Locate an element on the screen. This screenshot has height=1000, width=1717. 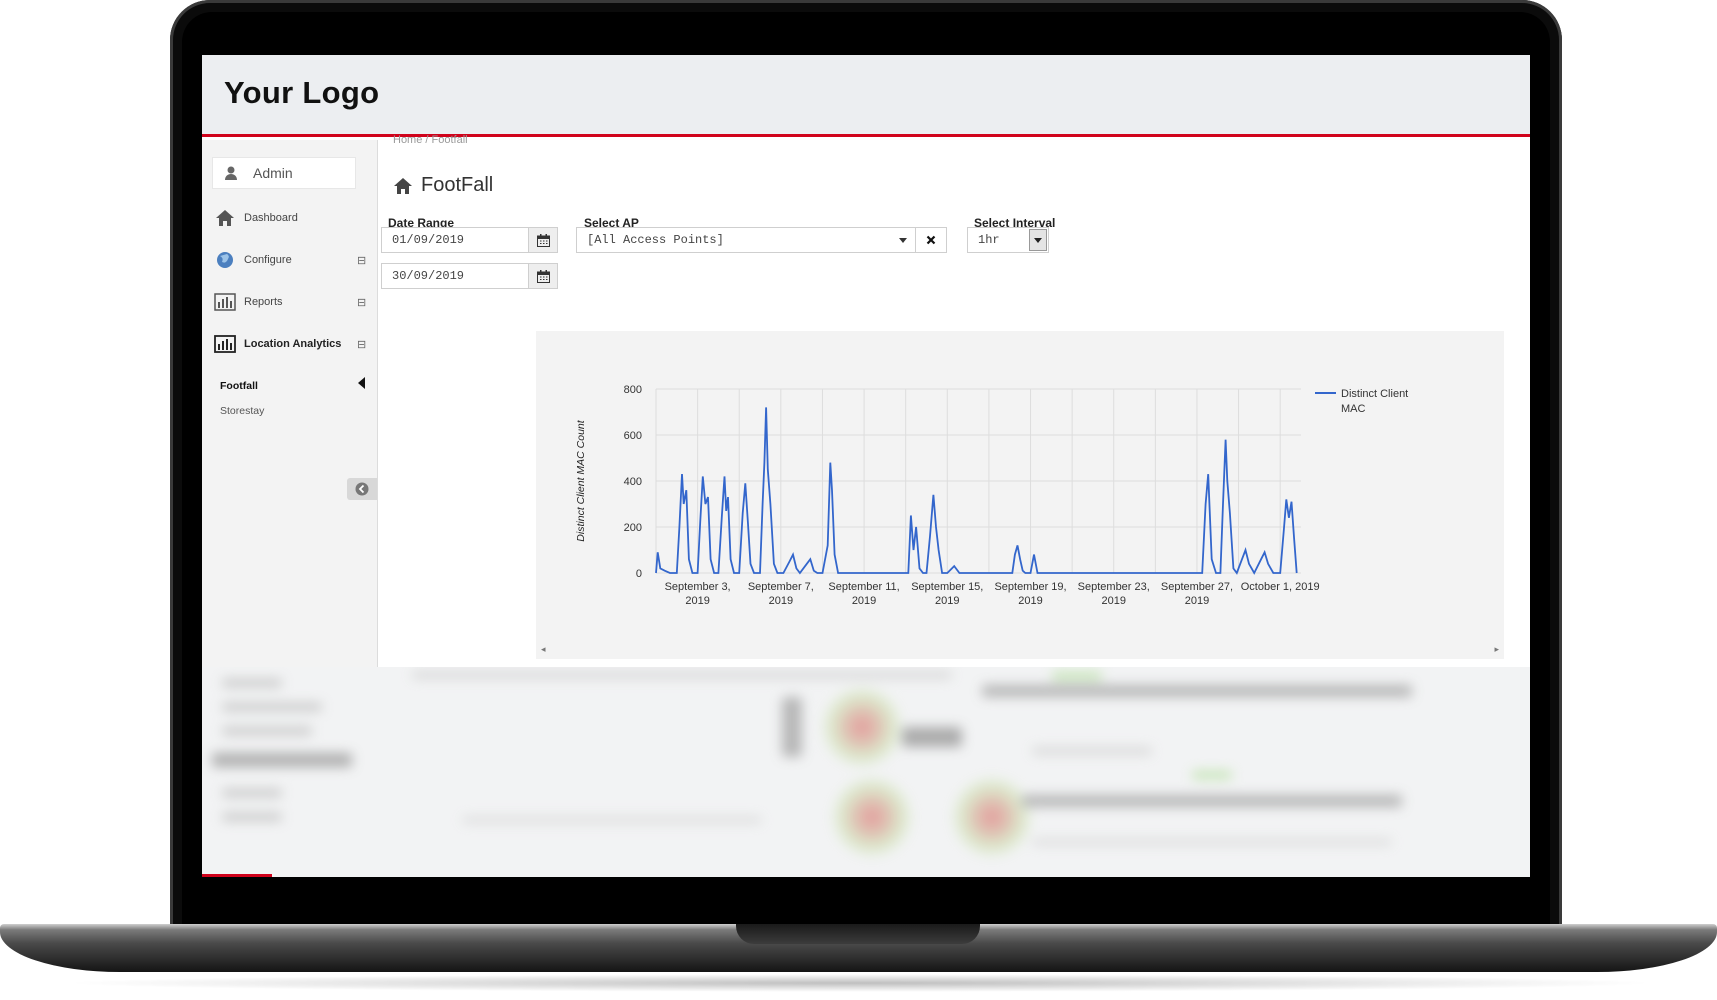
breadcrumb: Home / Footfall is located at coordinates (430, 140).